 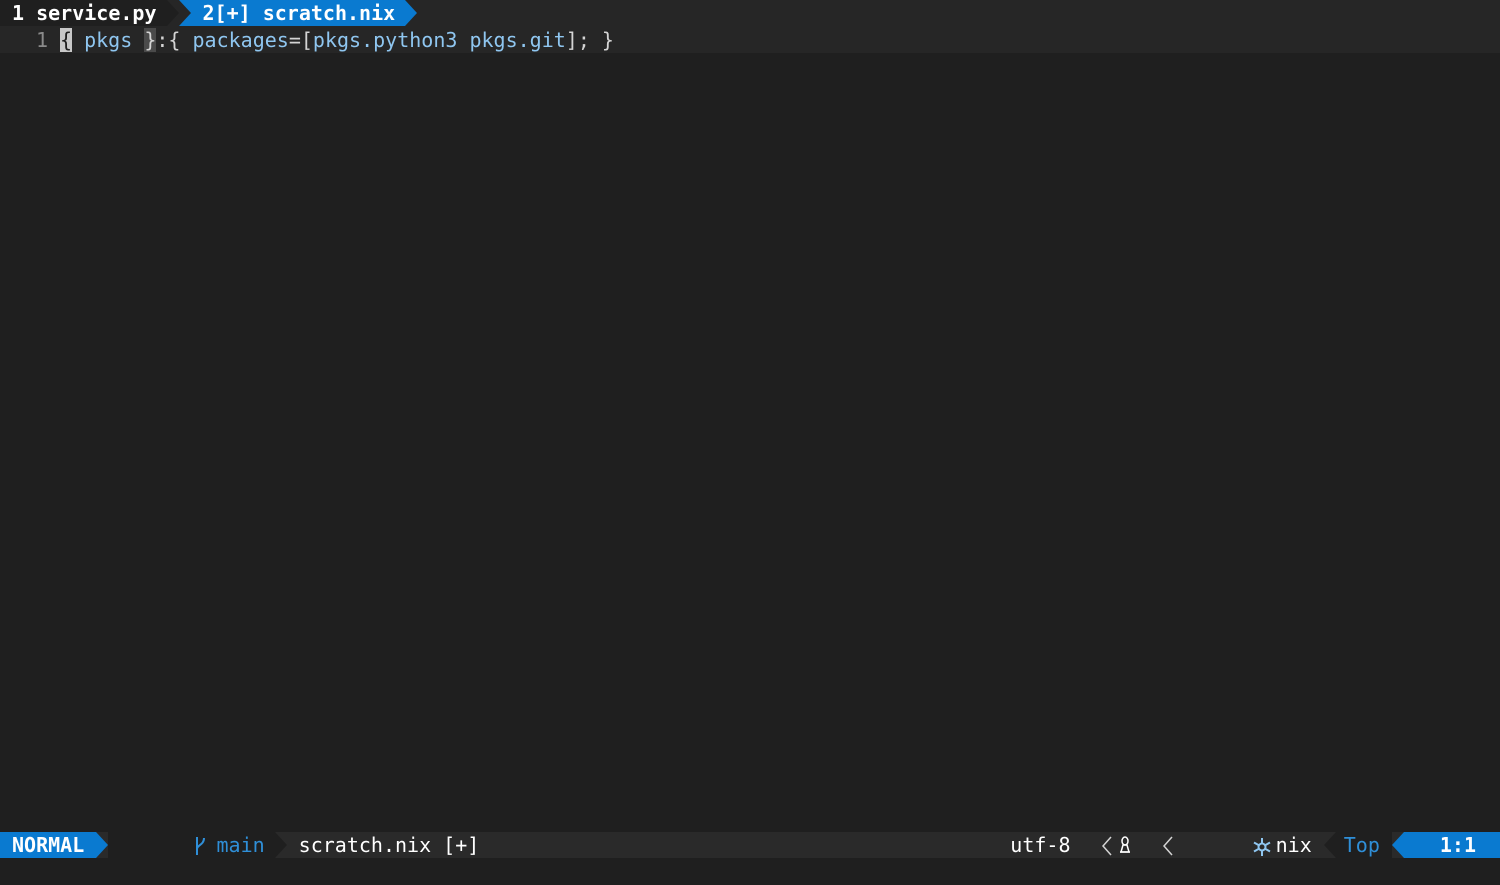 I want to click on code-identifier: pkgs.git, so click(x=517, y=39).